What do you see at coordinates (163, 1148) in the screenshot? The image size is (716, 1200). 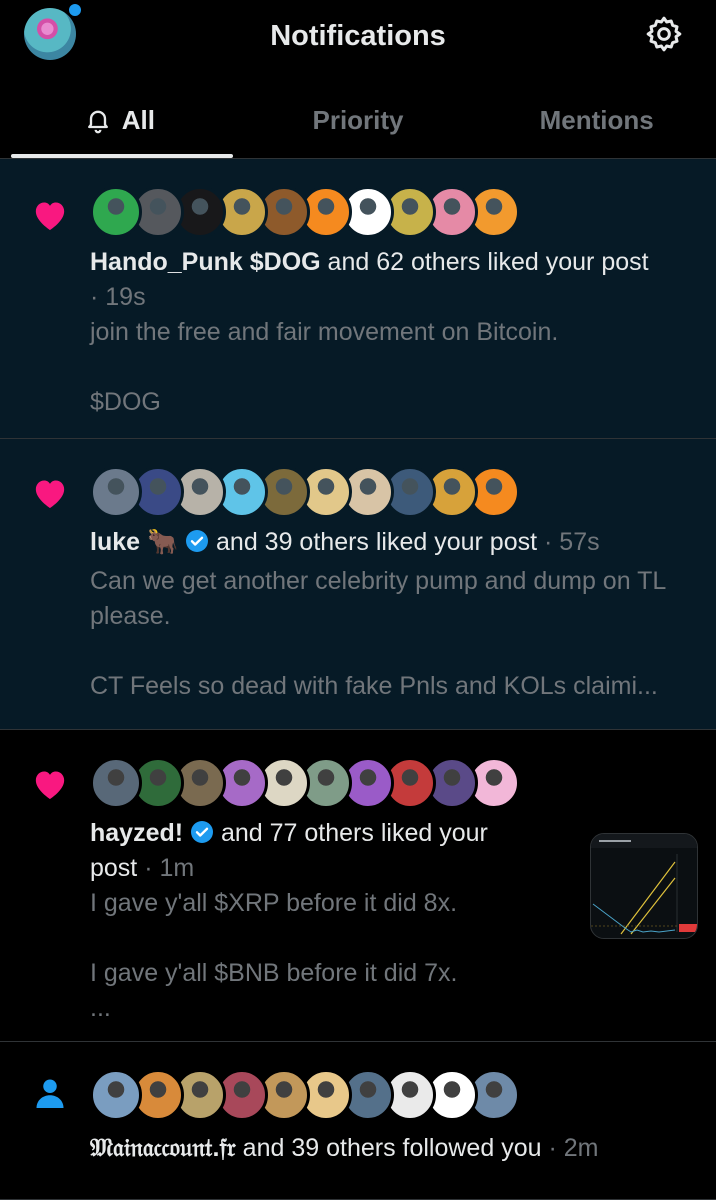 I see `user-name: 𝔐𝔞𝔦𝔫𝔞𝔠𝔠𝔬𝔲𝔫𝔱.𝔣𝔯` at bounding box center [163, 1148].